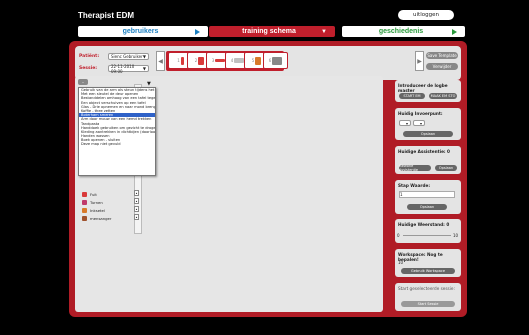 The image size is (529, 335). What do you see at coordinates (117, 119) in the screenshot?
I see `dropdown-option: Arm door mouw van een hemd trekken` at bounding box center [117, 119].